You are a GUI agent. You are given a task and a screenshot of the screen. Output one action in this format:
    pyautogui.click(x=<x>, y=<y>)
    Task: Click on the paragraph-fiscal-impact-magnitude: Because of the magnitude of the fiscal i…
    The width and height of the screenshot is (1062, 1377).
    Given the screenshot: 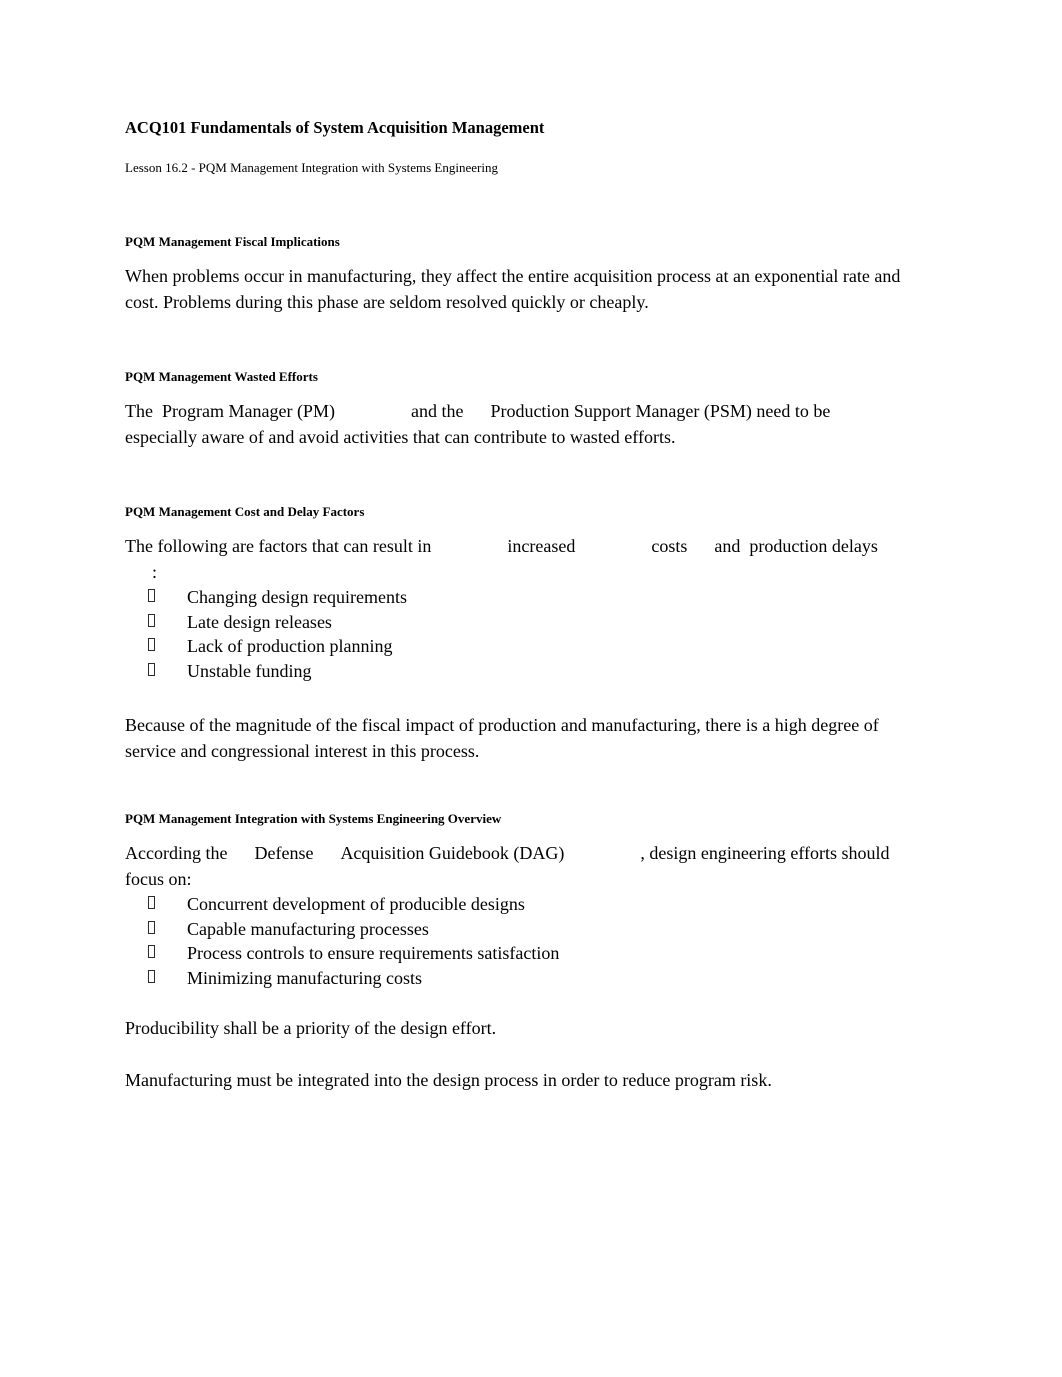 What is the action you would take?
    pyautogui.click(x=504, y=738)
    